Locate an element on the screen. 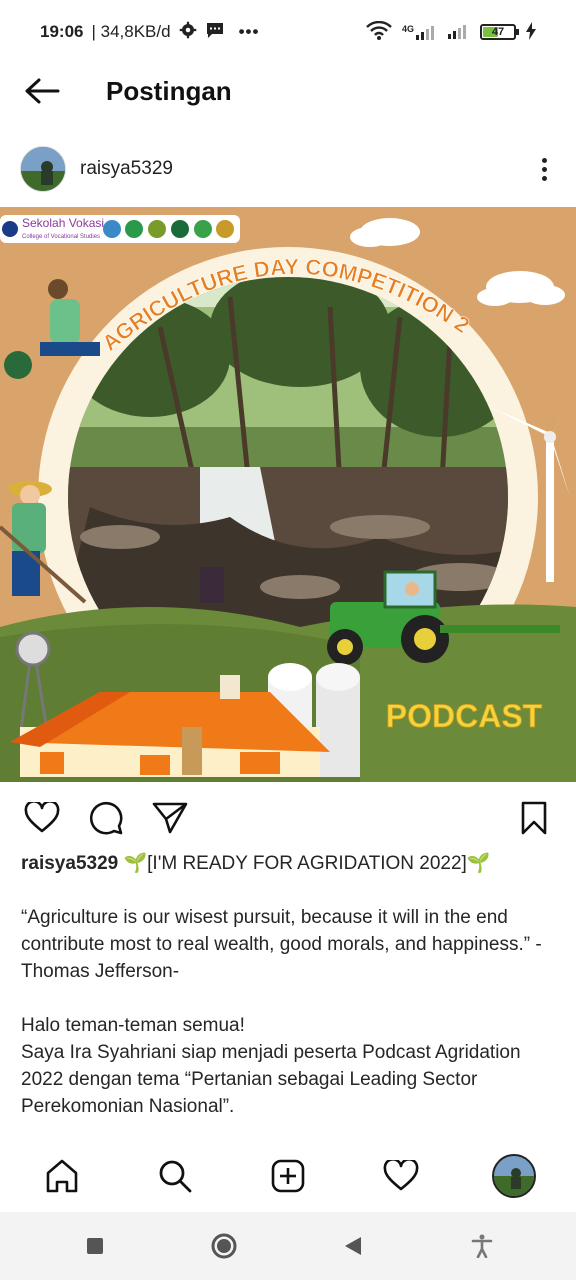  bookmark-icon is located at coordinates (534, 818).